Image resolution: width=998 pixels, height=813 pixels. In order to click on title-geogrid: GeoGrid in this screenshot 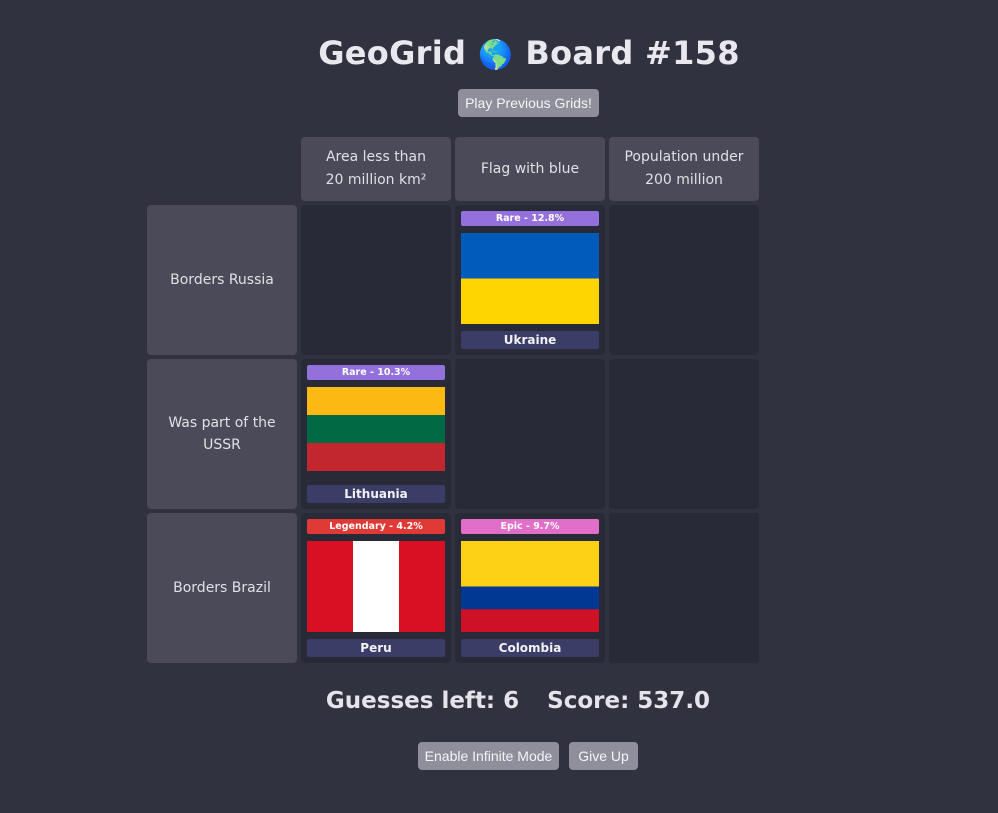, I will do `click(392, 53)`.